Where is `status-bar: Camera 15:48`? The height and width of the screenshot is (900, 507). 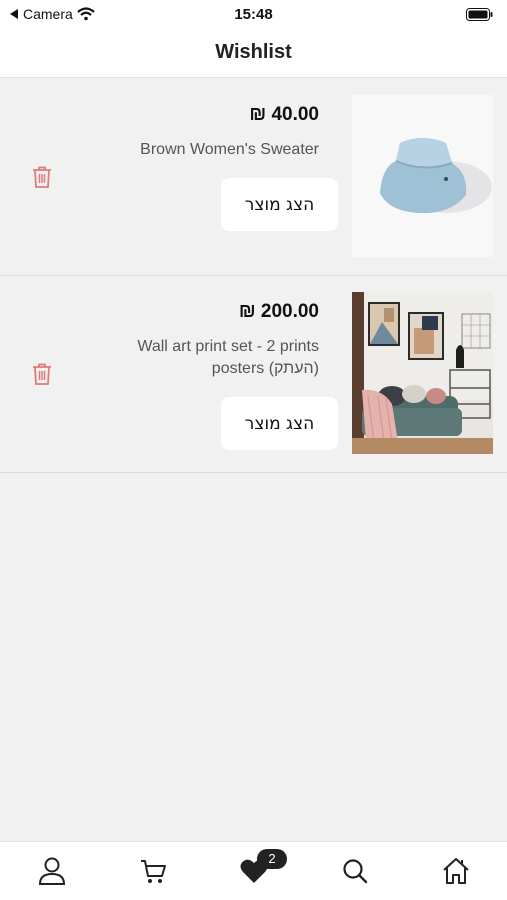
status-bar: Camera 15:48 is located at coordinates (253, 14).